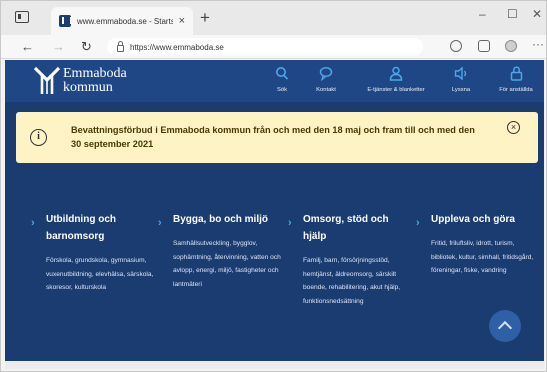 Image resolution: width=547 pixels, height=372 pixels. Describe the element at coordinates (273, 18) in the screenshot. I see `tab-strip: www.emmaboda.se - Startsida × + – ☐ ✕` at that location.